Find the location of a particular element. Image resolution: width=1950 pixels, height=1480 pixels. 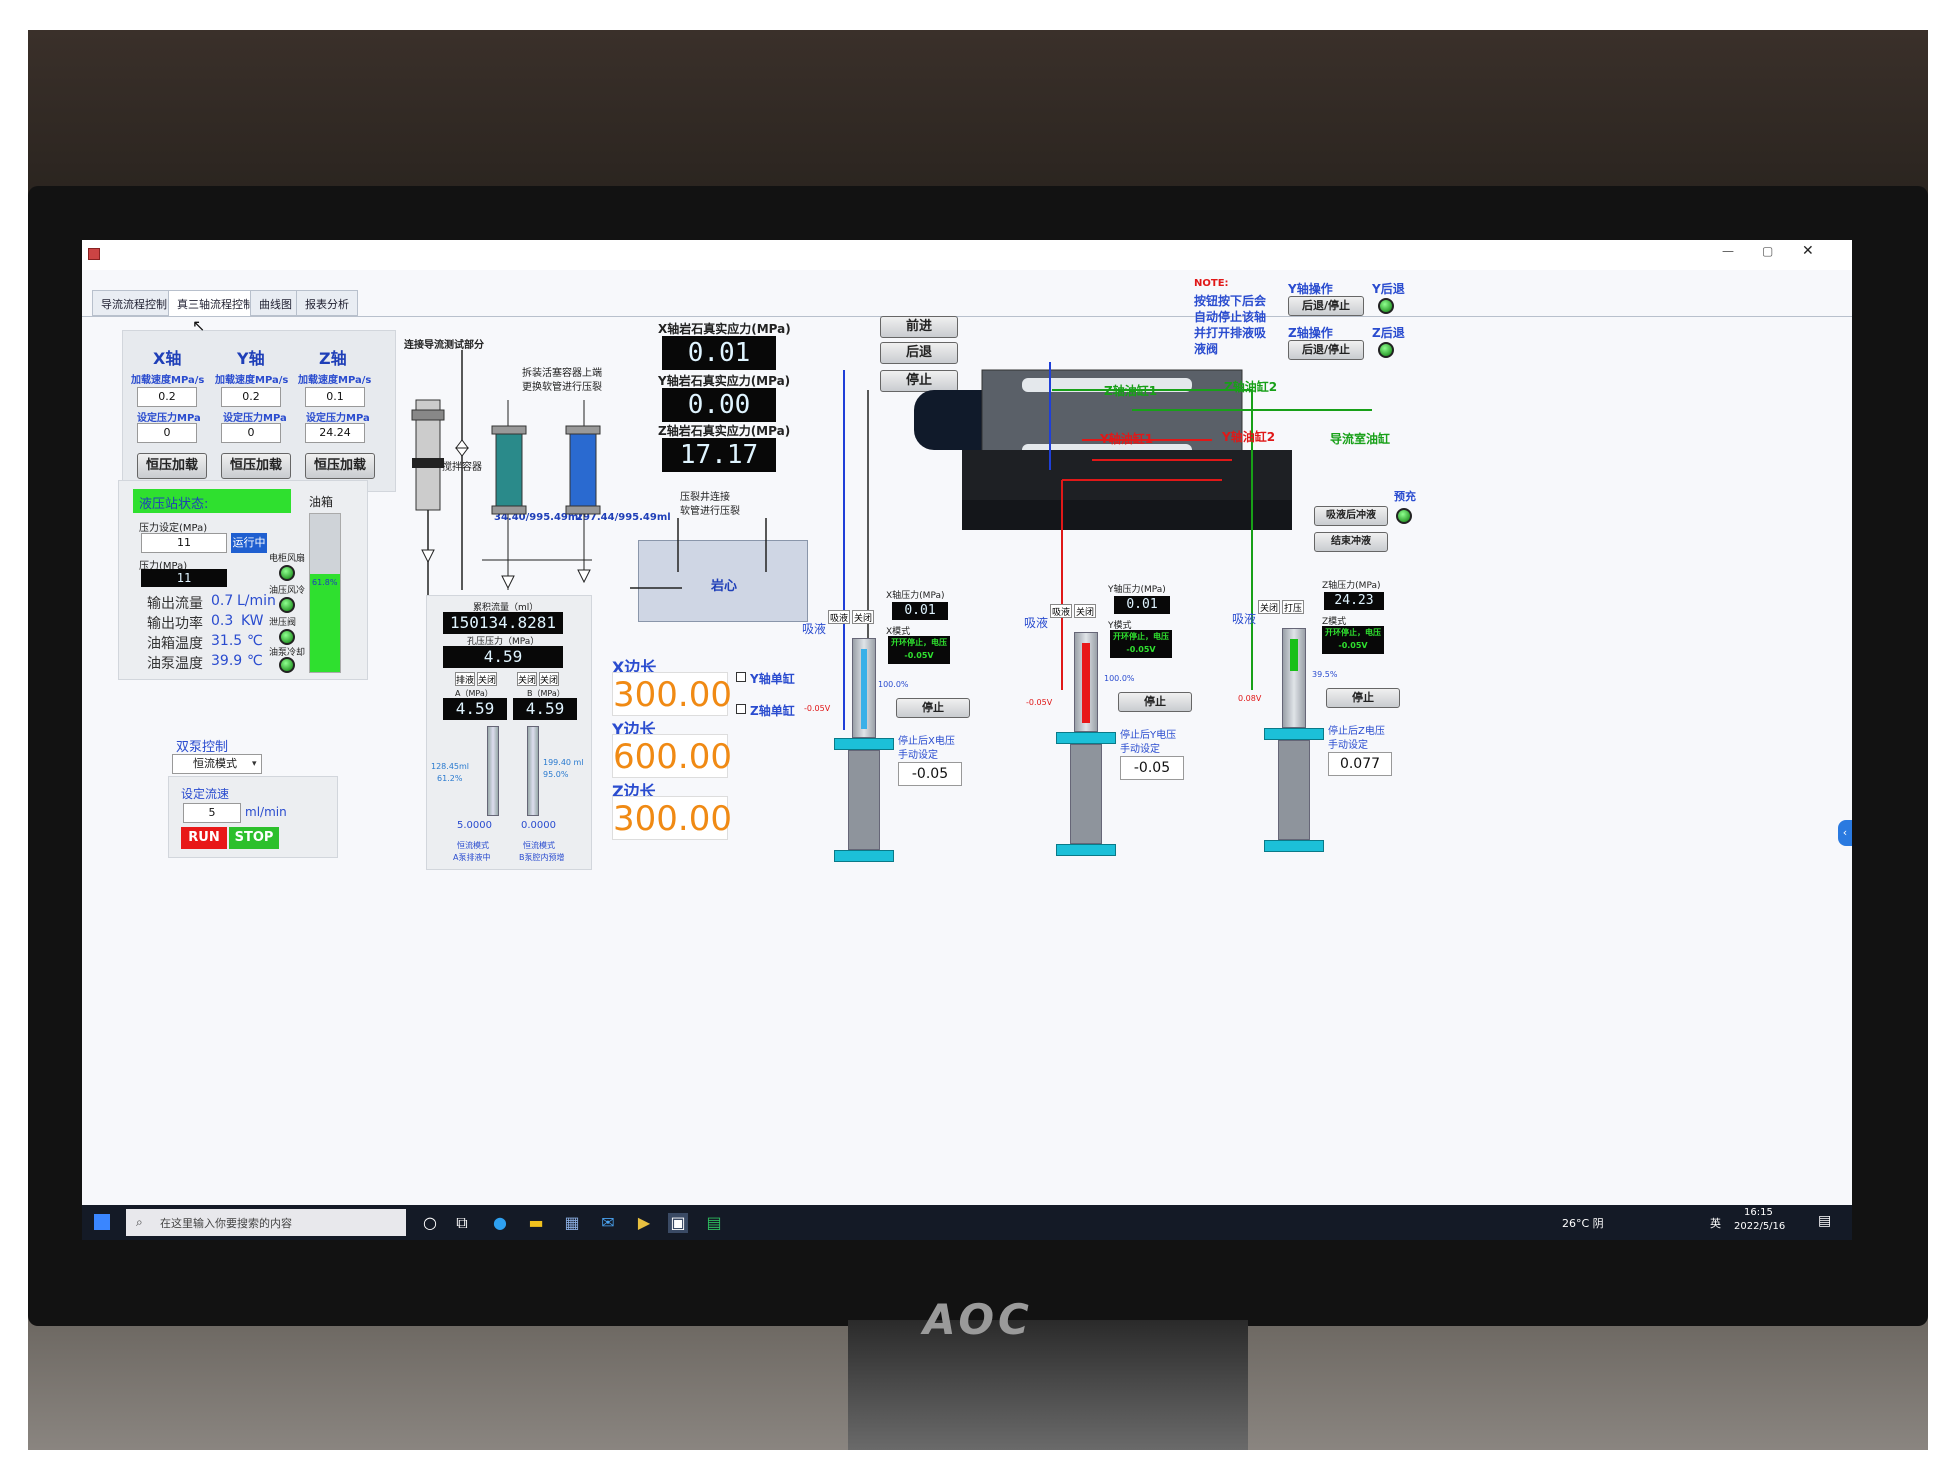

x-pressure-input: 0 is located at coordinates (167, 433).